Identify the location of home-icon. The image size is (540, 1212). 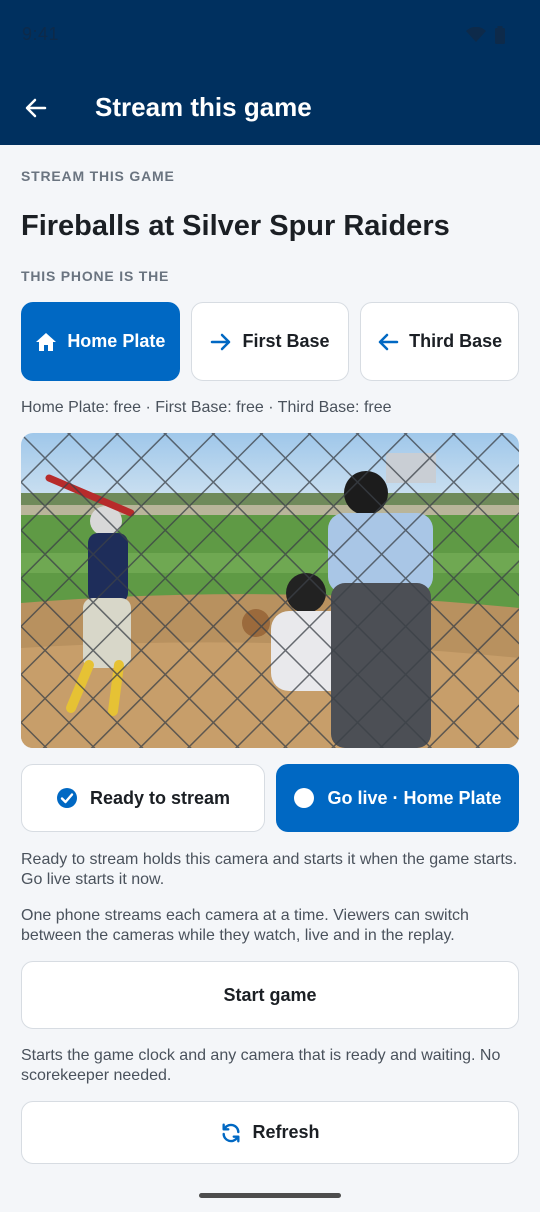
(46, 341).